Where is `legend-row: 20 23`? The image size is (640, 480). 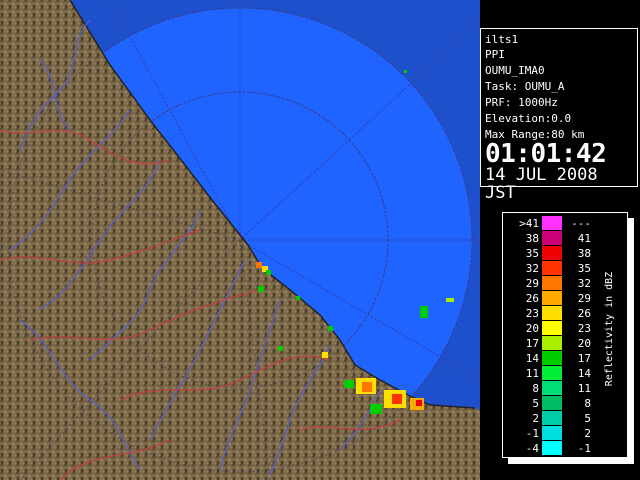 legend-row: 20 23 is located at coordinates (553, 328).